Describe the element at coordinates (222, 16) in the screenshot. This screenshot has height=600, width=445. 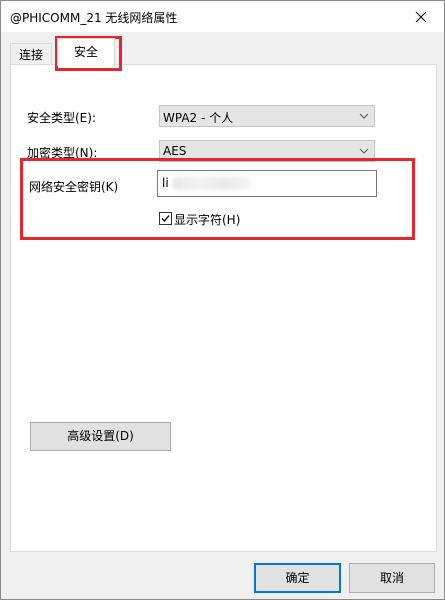
I see `title-bar: @PHICOMM_21 无线网络属性` at that location.